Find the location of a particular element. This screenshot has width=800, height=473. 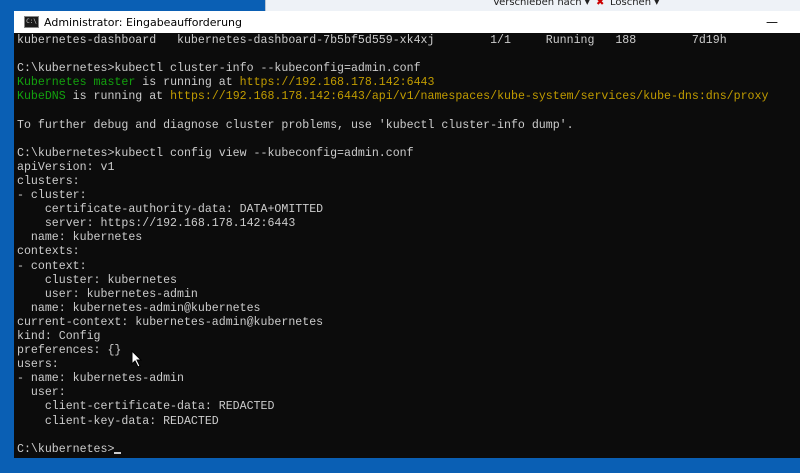

move-to-button: Verschieben nach ▾ is located at coordinates (541, 4).